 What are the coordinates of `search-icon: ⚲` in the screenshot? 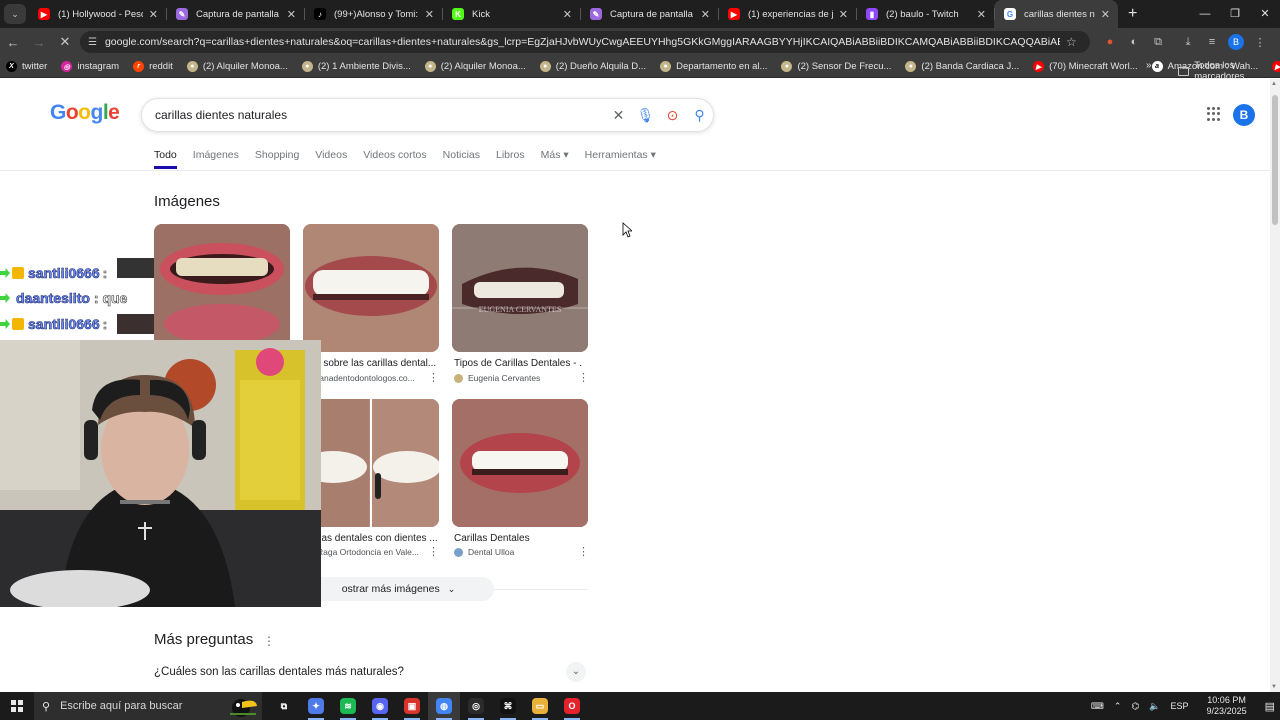 It's located at (699, 115).